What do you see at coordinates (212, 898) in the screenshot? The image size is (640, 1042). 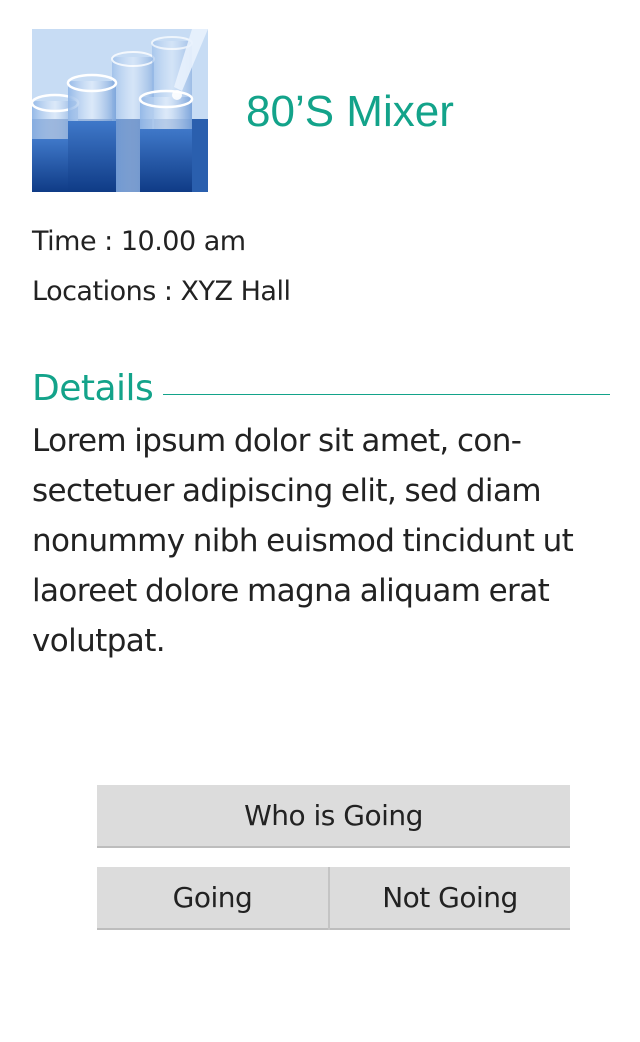 I see `going-button: Going` at bounding box center [212, 898].